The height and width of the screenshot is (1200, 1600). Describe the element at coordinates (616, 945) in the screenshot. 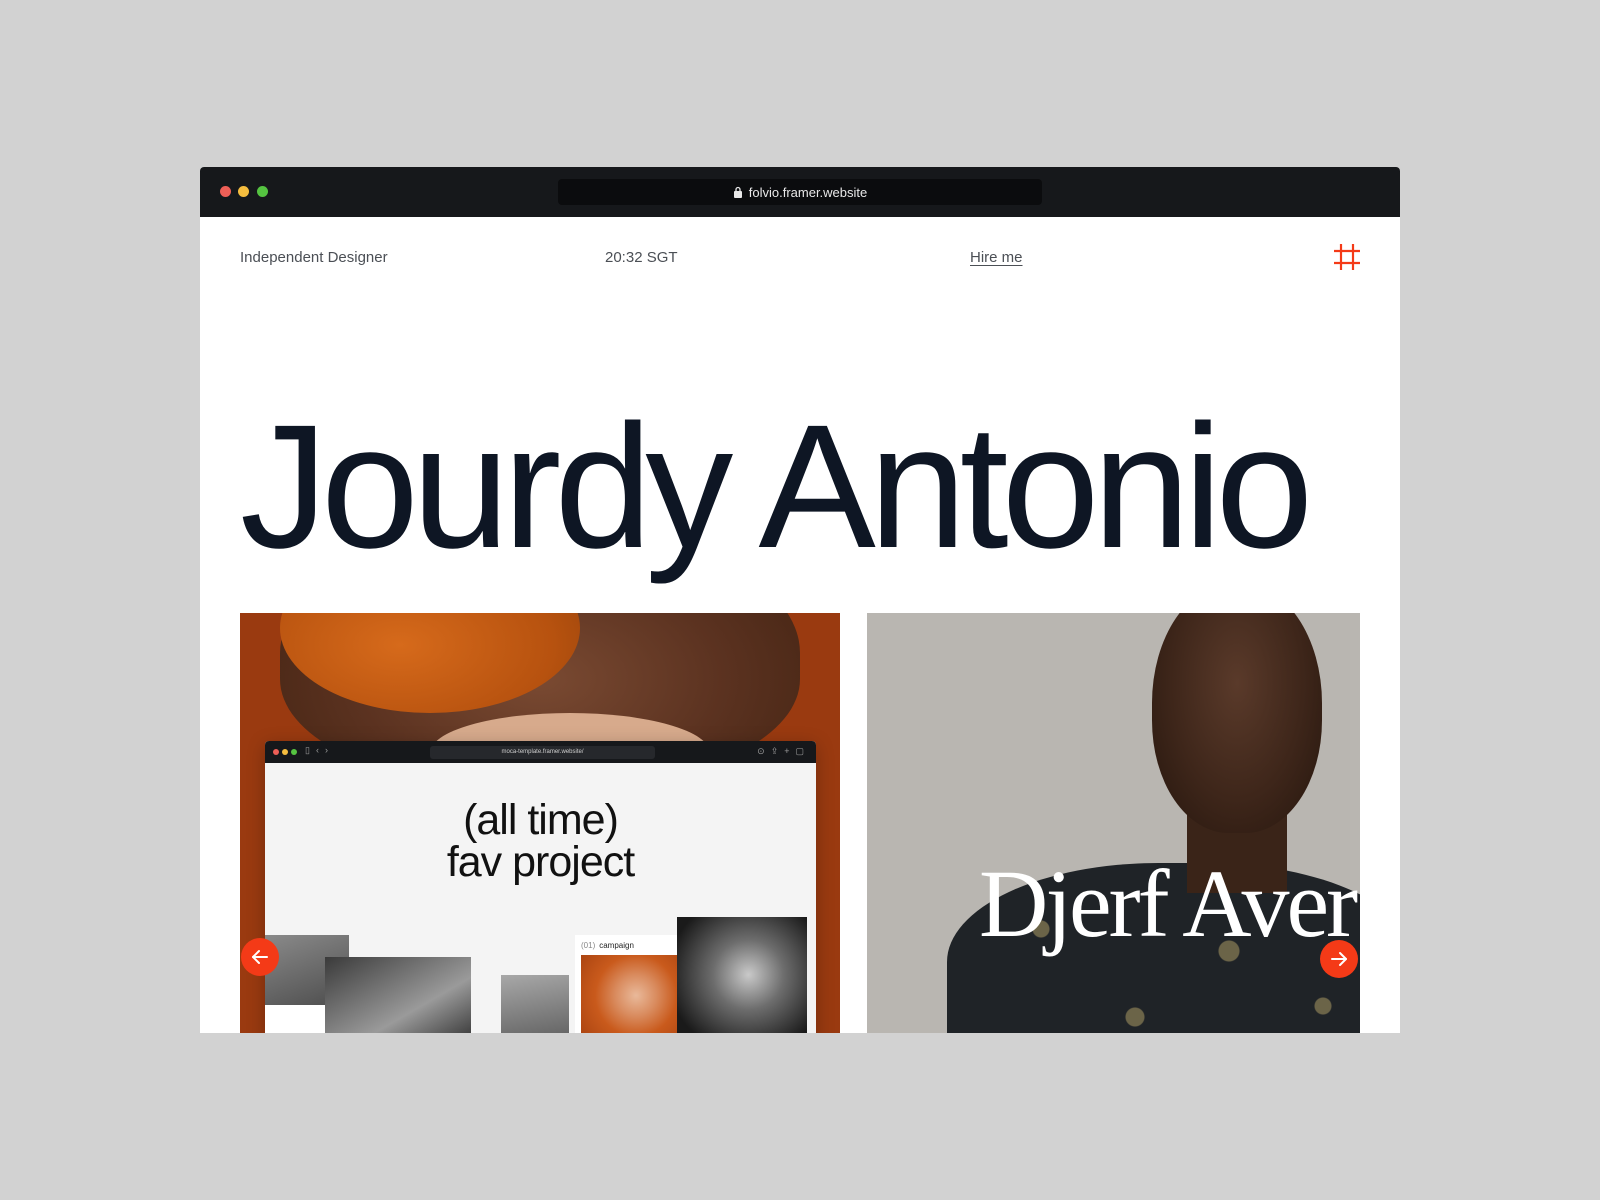

I see `campaign-title: campaign` at that location.